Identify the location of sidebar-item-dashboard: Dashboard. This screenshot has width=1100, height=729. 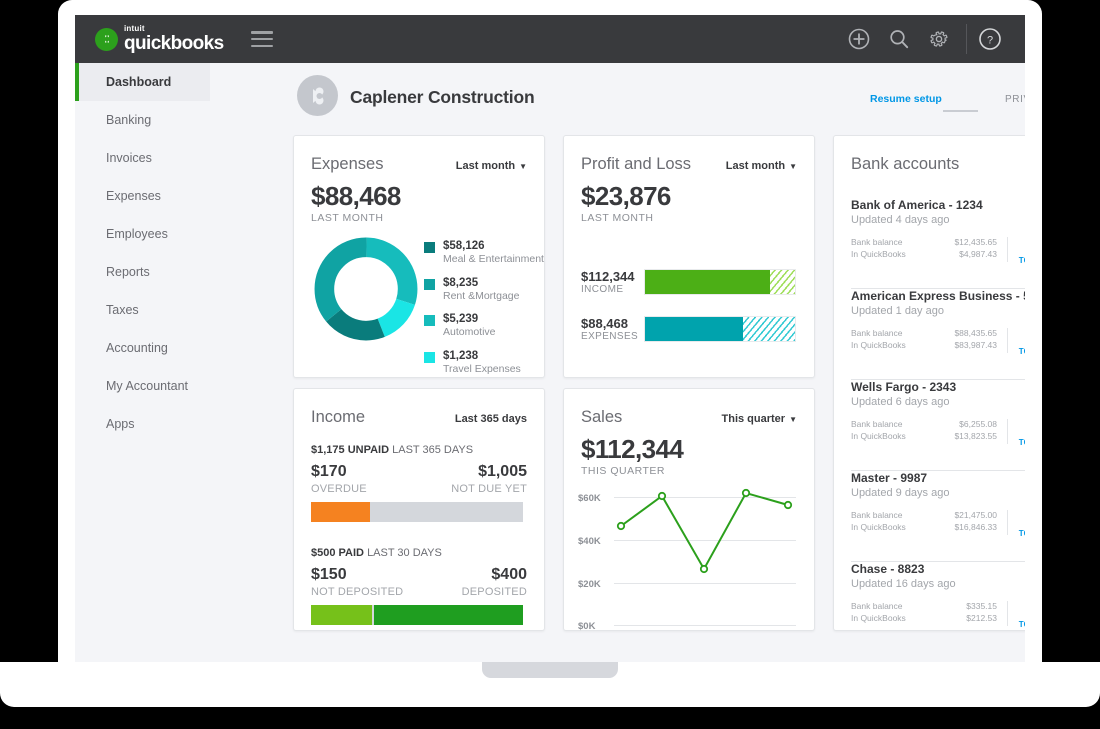
(142, 82).